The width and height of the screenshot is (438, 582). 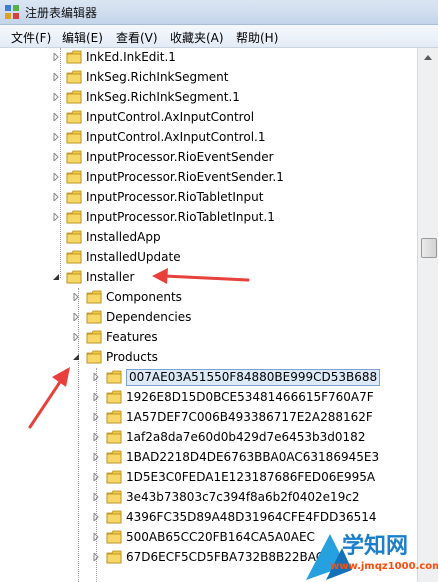 I want to click on tree-item-label: 007AE03A51550F84880BE999CD53B688, so click(x=253, y=377).